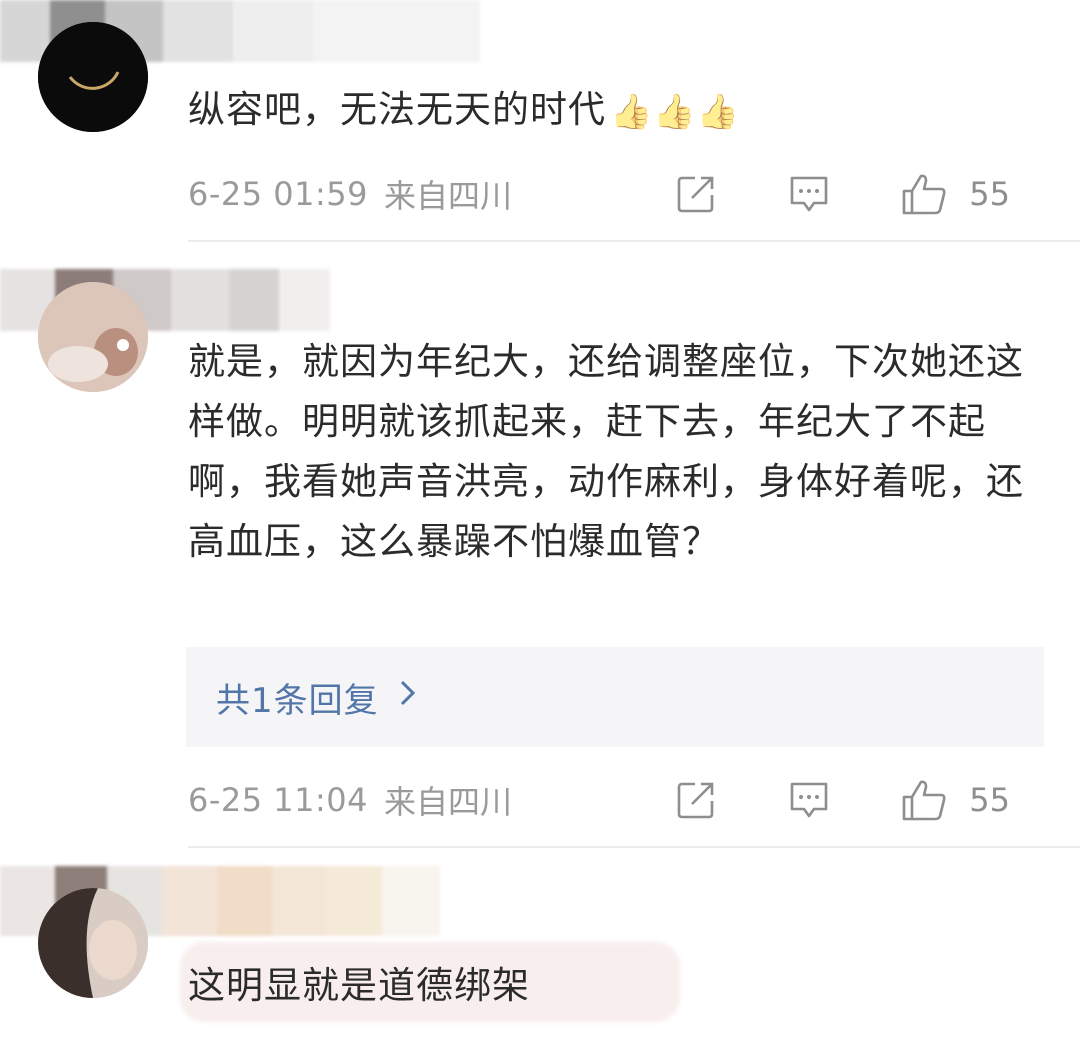 Image resolution: width=1080 pixels, height=1040 pixels. I want to click on replies-panel: 共1条回复, so click(615, 697).